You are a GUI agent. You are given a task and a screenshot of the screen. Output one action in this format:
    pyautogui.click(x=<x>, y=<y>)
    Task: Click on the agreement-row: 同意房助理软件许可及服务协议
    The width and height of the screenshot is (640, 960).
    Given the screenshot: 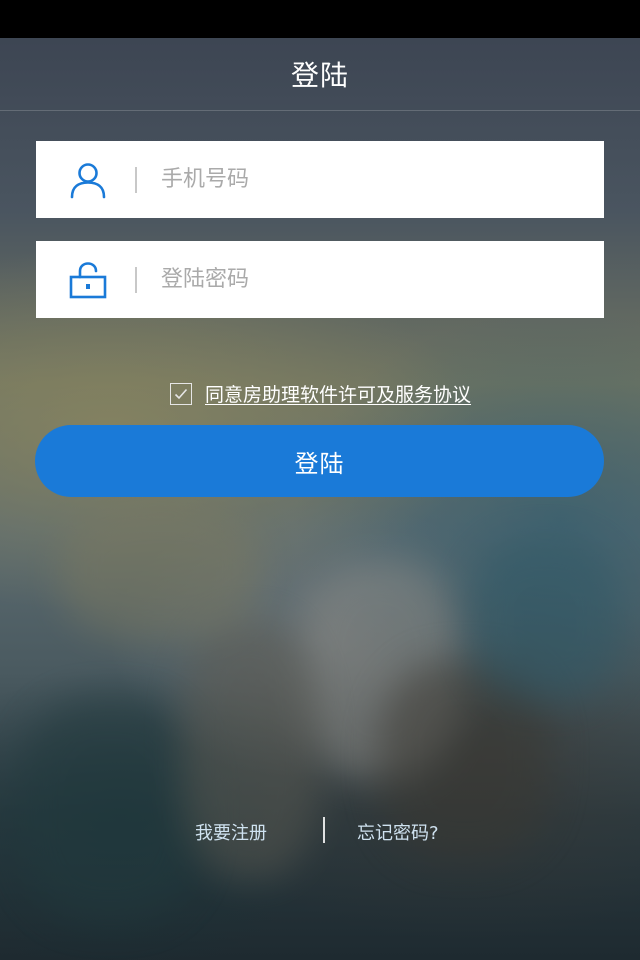 What is the action you would take?
    pyautogui.click(x=320, y=393)
    